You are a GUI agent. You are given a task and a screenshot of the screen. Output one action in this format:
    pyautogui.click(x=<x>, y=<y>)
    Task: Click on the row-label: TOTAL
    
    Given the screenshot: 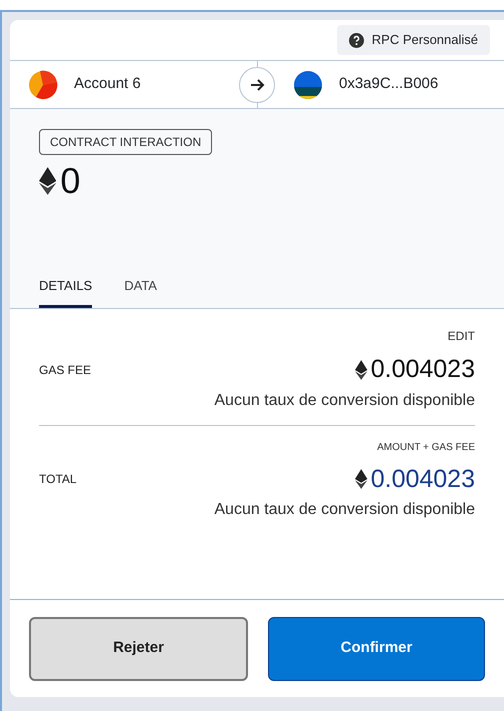 What is the action you would take?
    pyautogui.click(x=58, y=479)
    